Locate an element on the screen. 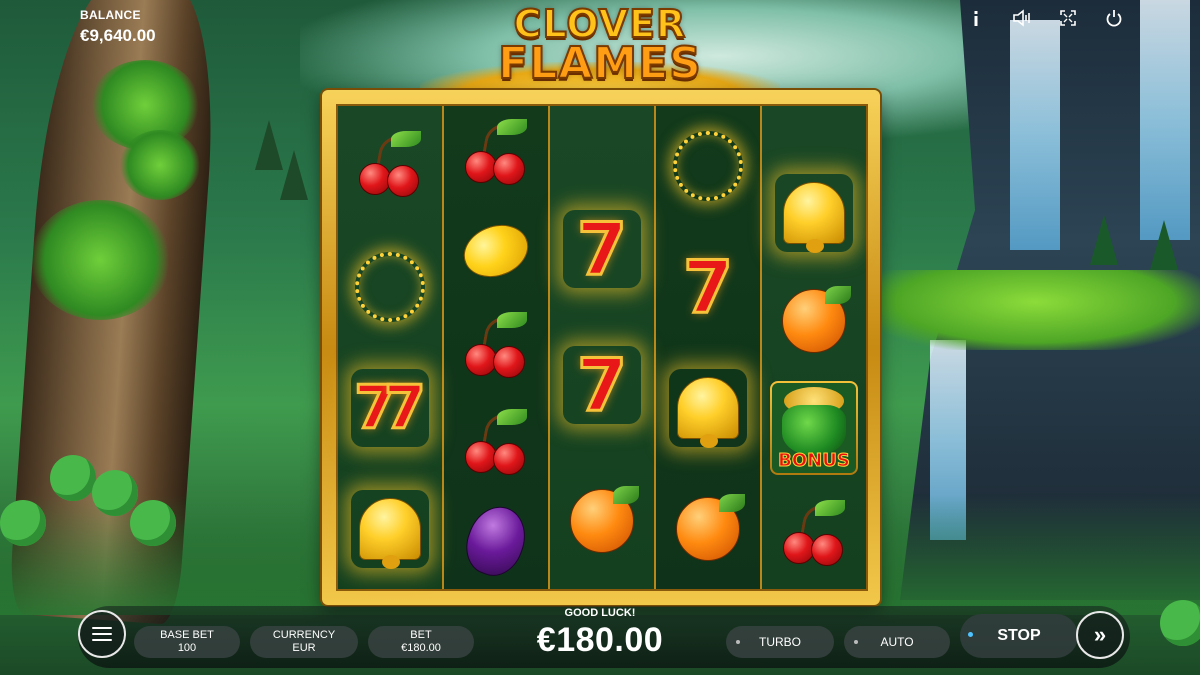 This screenshot has height=675, width=1200. reel-4: 7 is located at coordinates (709, 347).